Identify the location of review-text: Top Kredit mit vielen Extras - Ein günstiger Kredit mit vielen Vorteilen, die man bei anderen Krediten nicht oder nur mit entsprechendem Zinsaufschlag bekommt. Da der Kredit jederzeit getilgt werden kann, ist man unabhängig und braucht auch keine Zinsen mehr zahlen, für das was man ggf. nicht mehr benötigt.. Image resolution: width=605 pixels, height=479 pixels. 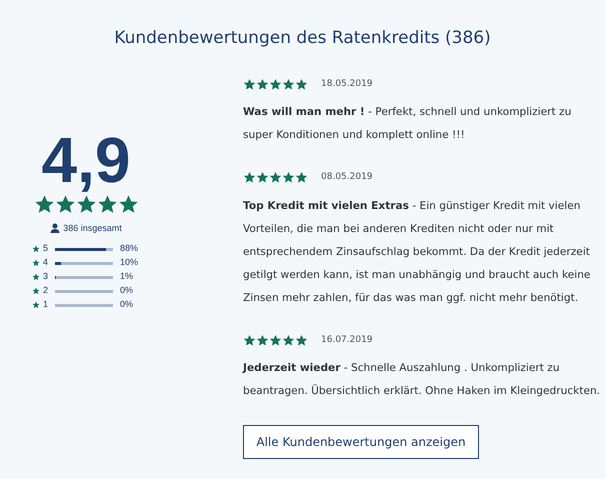
(417, 252).